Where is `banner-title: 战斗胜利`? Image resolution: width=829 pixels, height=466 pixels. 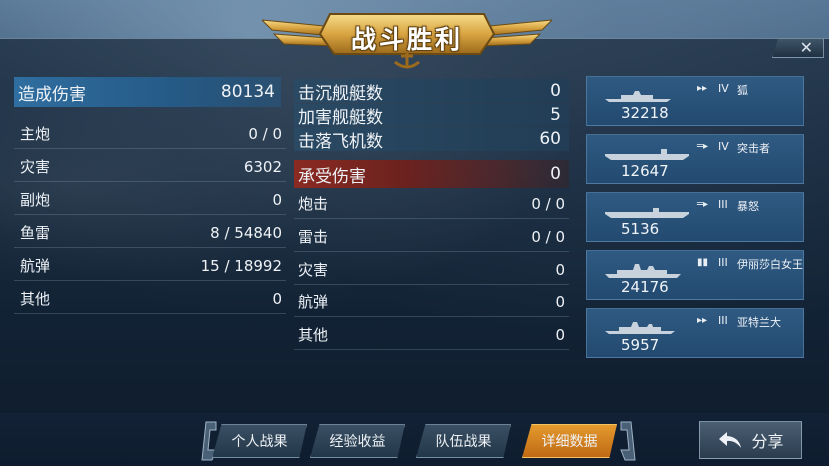 banner-title: 战斗胜利 is located at coordinates (406, 39).